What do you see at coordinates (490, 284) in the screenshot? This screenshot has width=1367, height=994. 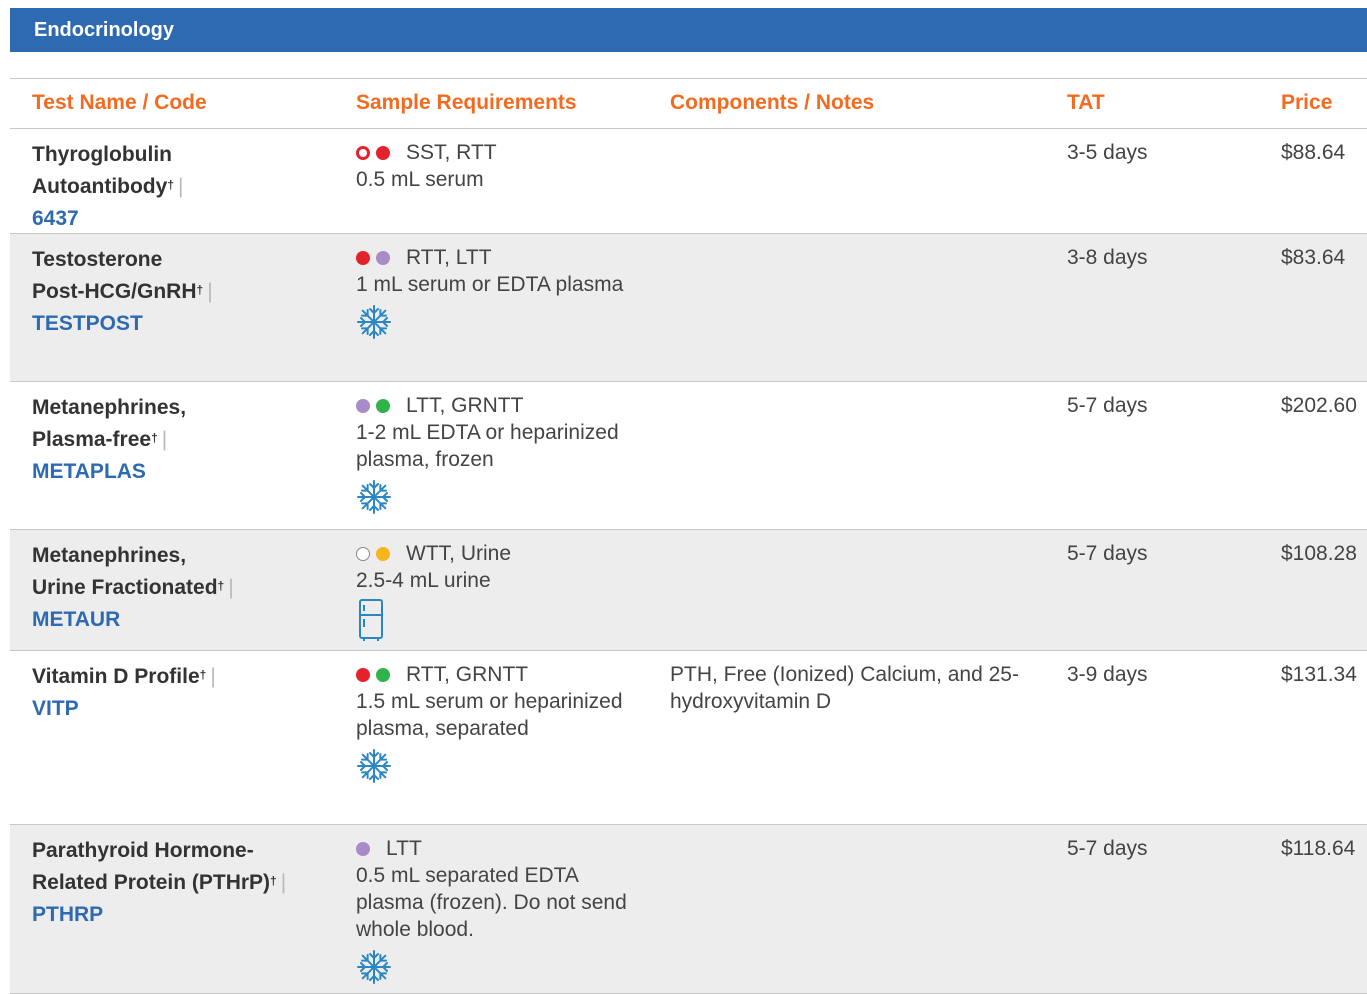 I see `sample-detail: 1 mL serum or EDTA plasma` at bounding box center [490, 284].